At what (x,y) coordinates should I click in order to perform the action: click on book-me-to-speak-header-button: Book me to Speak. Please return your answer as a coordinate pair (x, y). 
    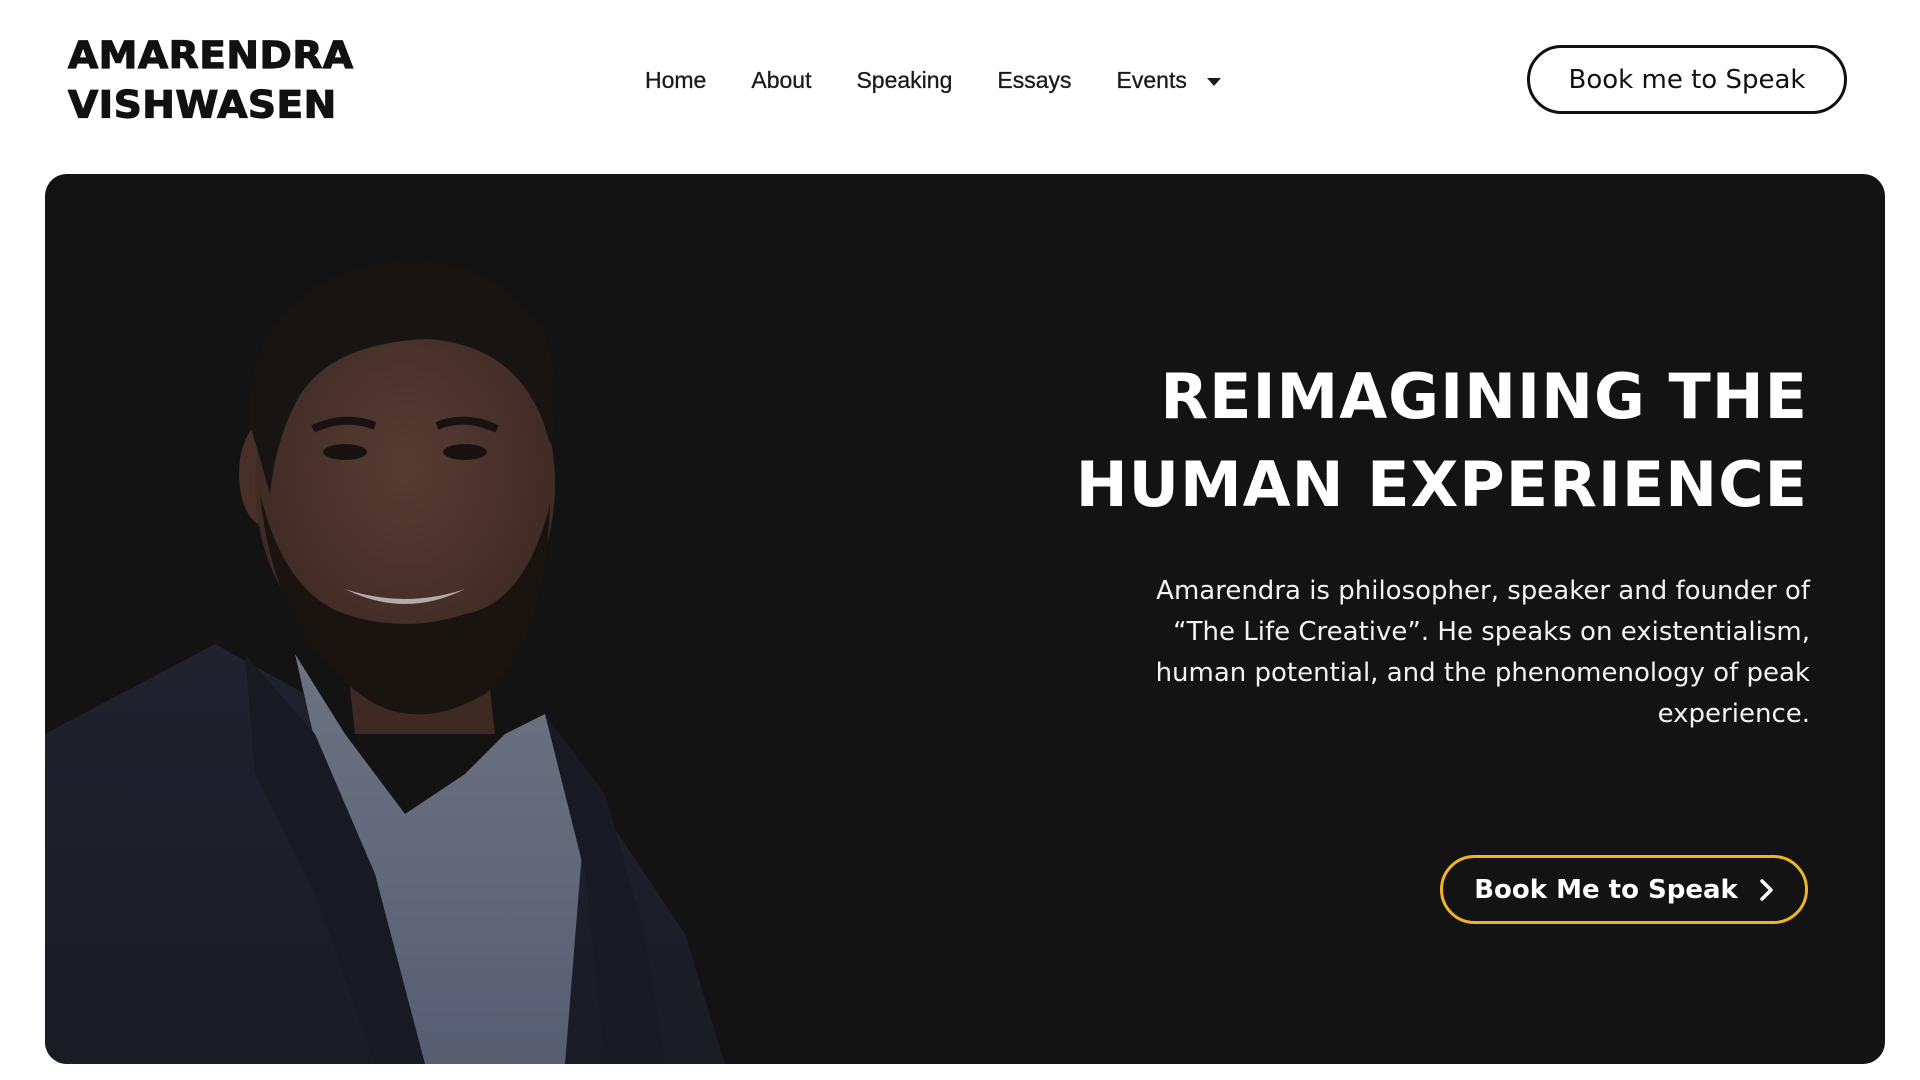
    Looking at the image, I should click on (1687, 79).